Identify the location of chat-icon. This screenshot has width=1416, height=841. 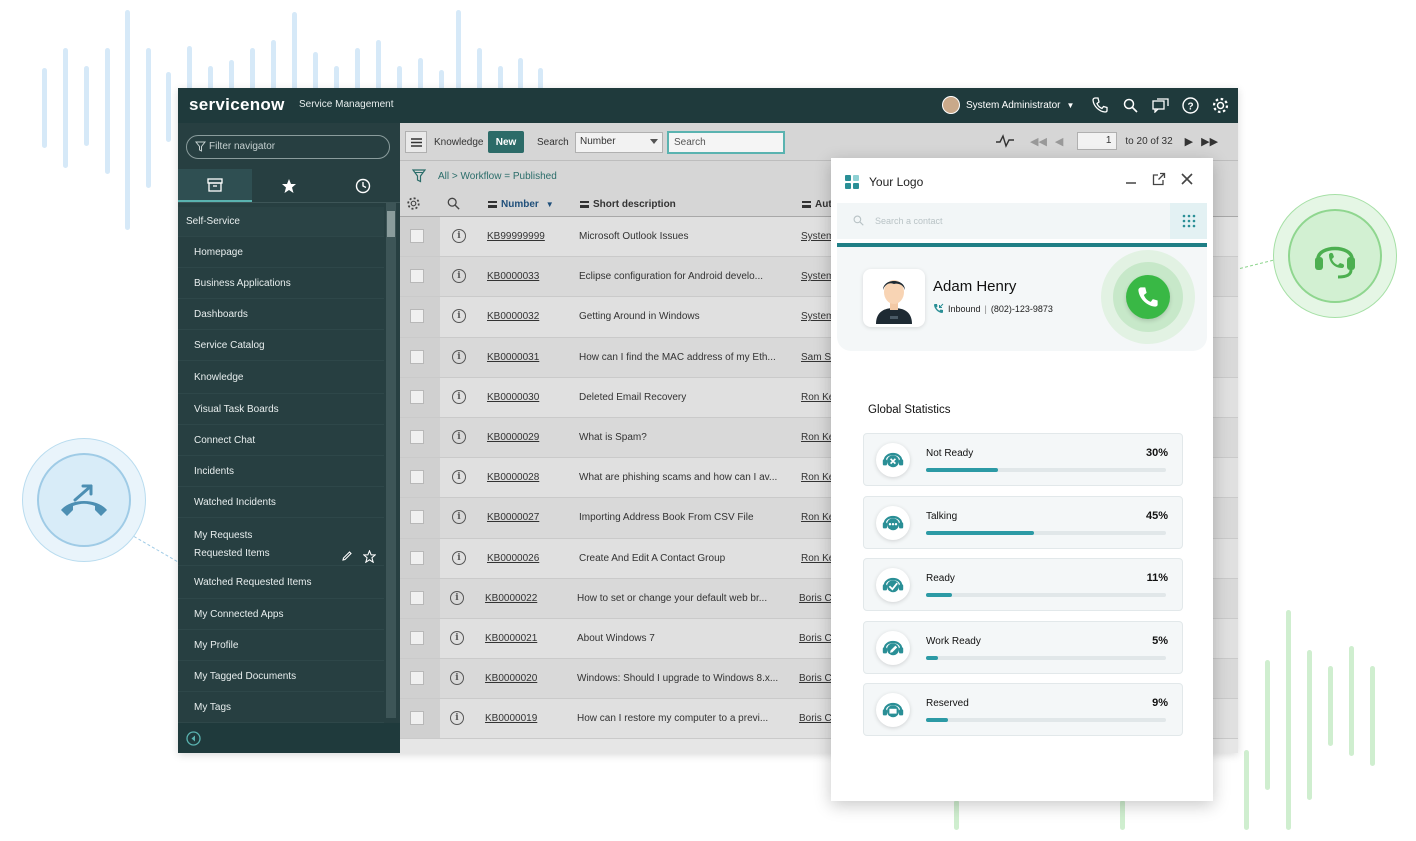
(1160, 105).